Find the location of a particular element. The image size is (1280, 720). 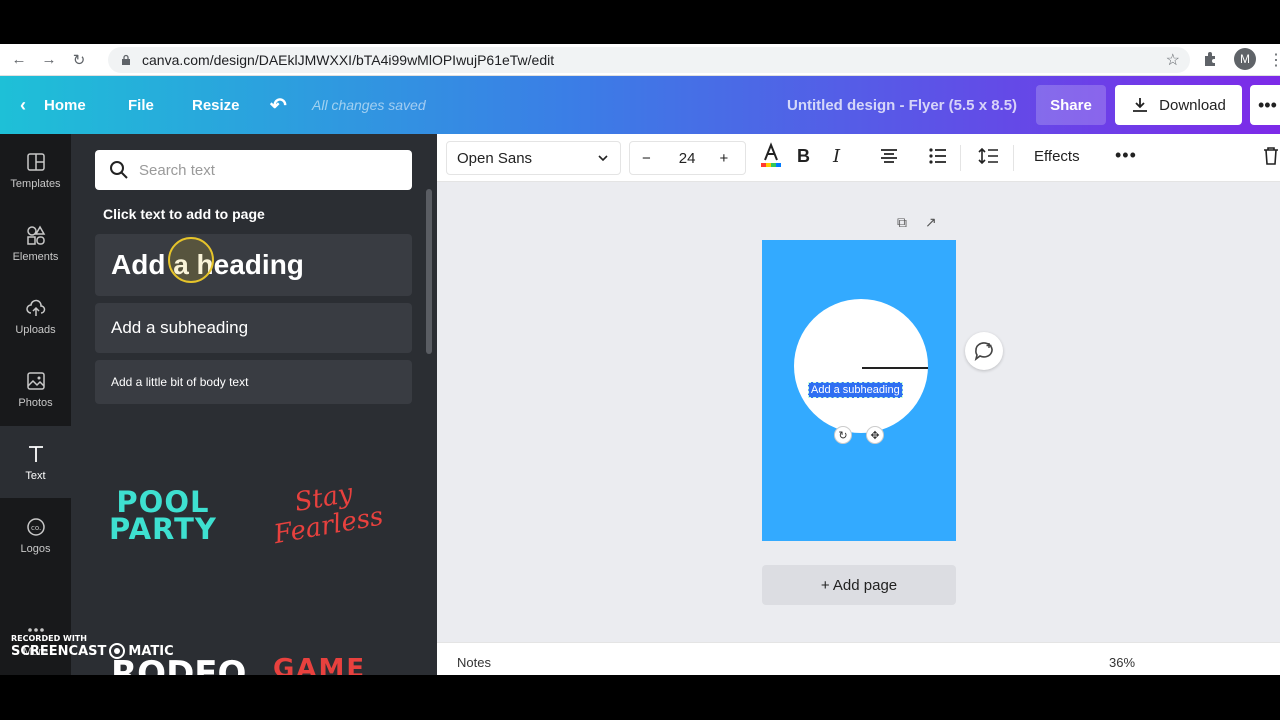

forward-icon: → is located at coordinates (49, 60).